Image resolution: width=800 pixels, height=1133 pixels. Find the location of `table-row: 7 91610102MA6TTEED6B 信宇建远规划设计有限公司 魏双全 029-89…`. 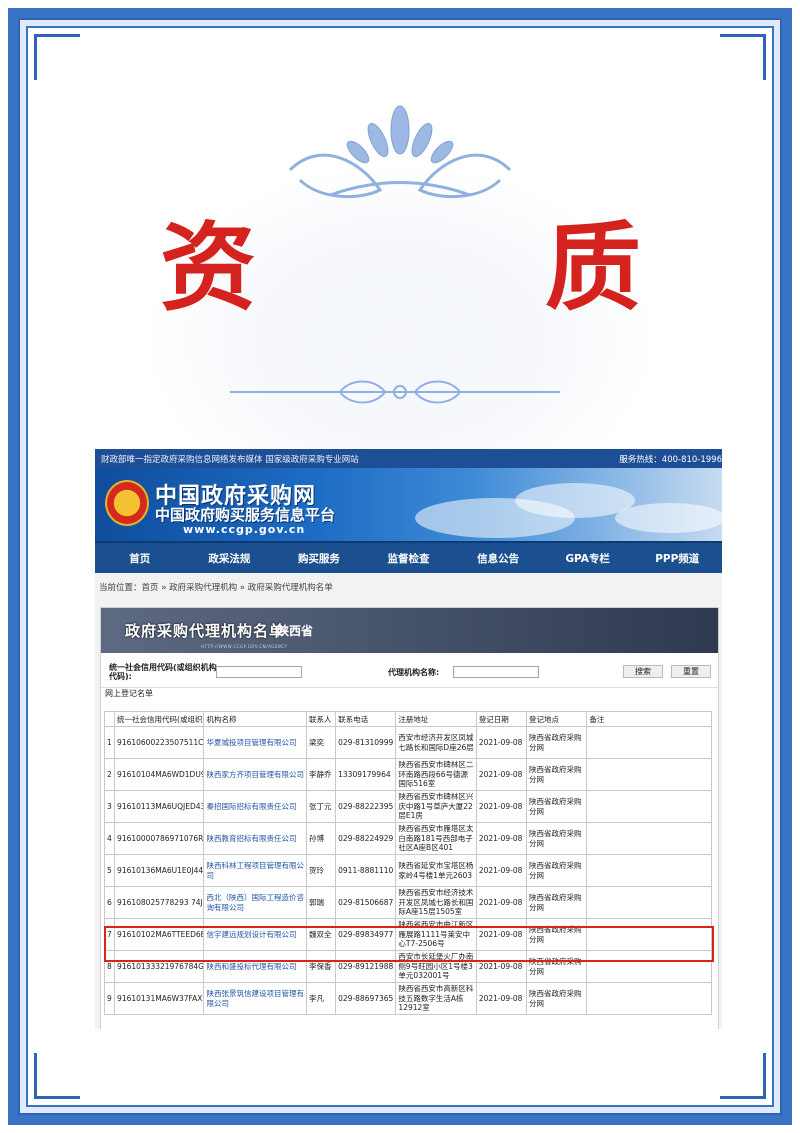

table-row: 7 91610102MA6TTEED6B 信宇建远规划设计有限公司 魏双全 029-89… is located at coordinates (407, 934).